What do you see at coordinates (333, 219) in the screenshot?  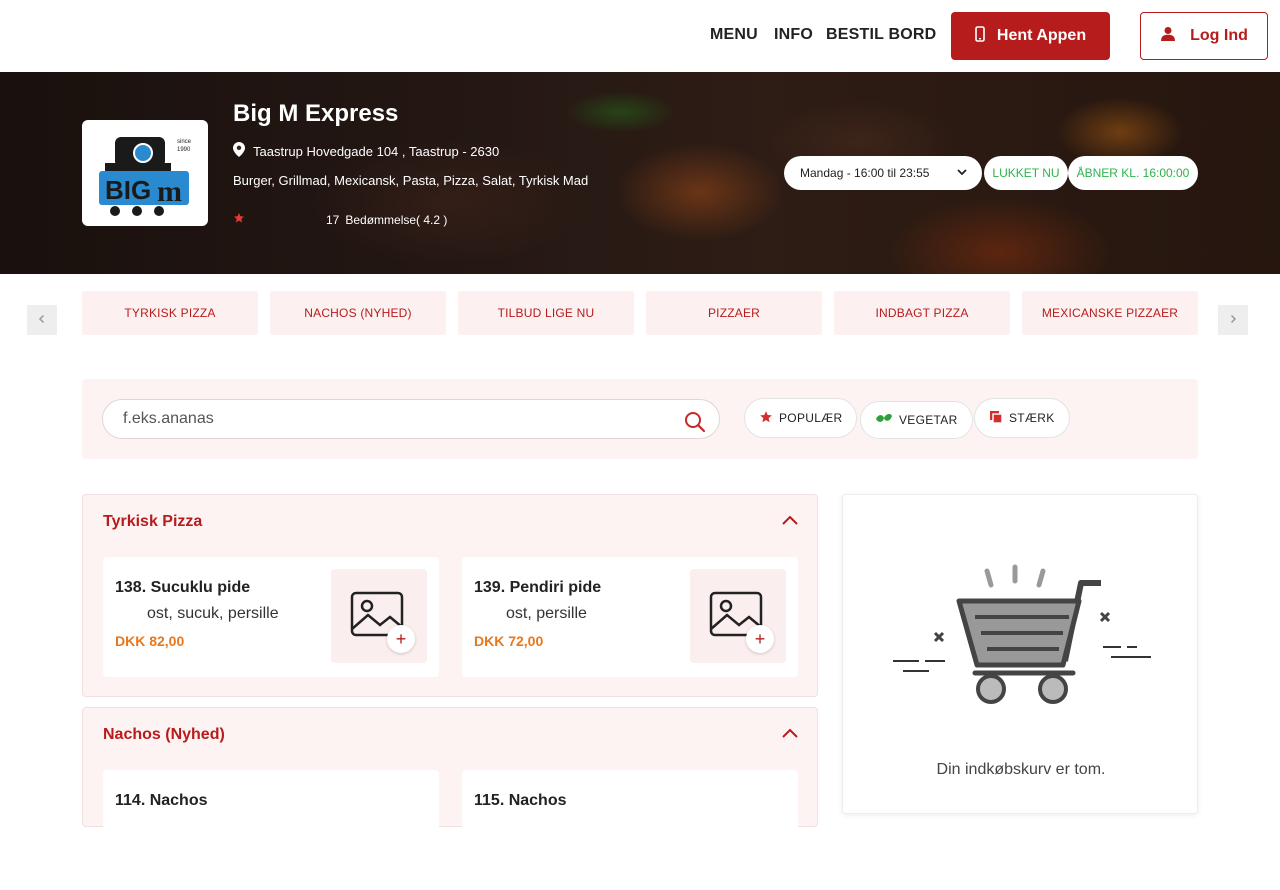 I see `rating-count: 17` at bounding box center [333, 219].